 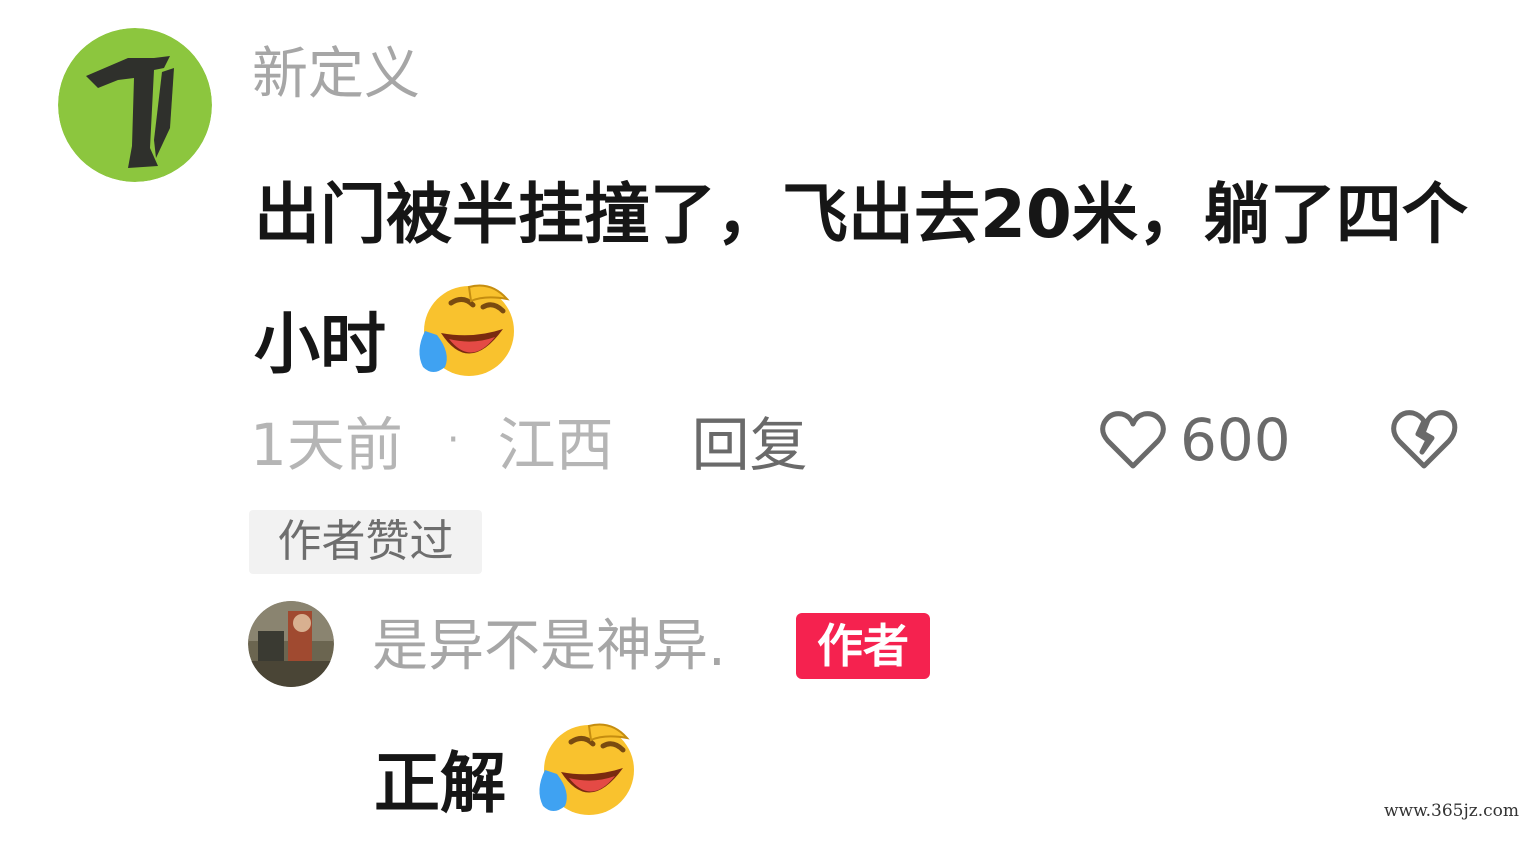 I want to click on reply-comment-body: 正解, so click(x=440, y=783).